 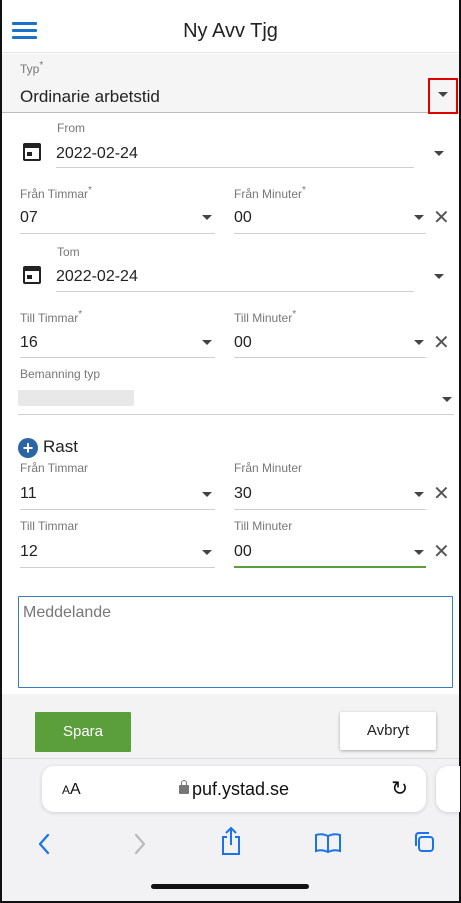 What do you see at coordinates (76, 398) in the screenshot?
I see `bemanning-value` at bounding box center [76, 398].